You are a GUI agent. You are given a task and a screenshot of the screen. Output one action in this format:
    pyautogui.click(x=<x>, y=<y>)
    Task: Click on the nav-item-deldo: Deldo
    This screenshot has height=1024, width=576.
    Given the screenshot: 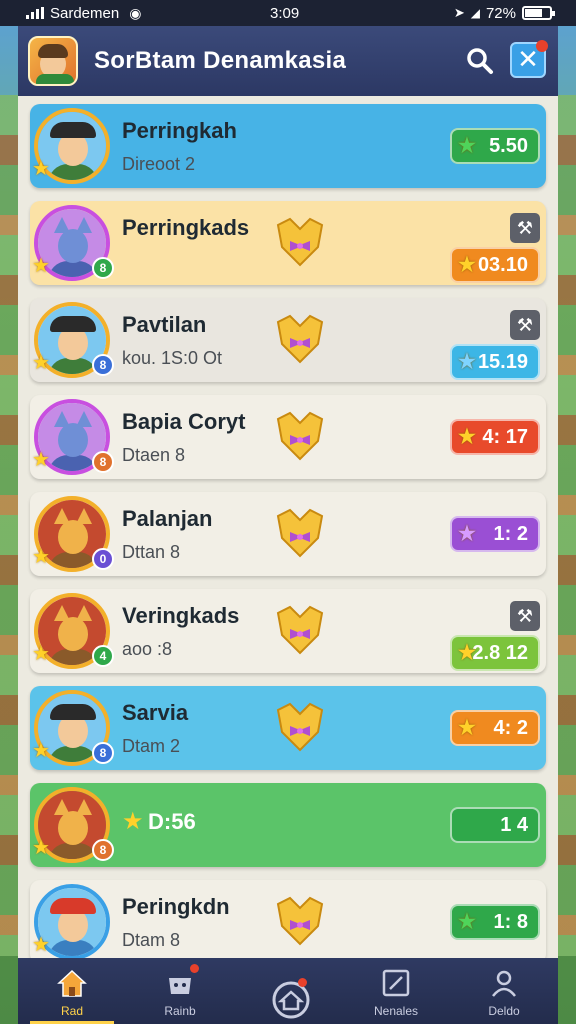 What is the action you would take?
    pyautogui.click(x=504, y=991)
    